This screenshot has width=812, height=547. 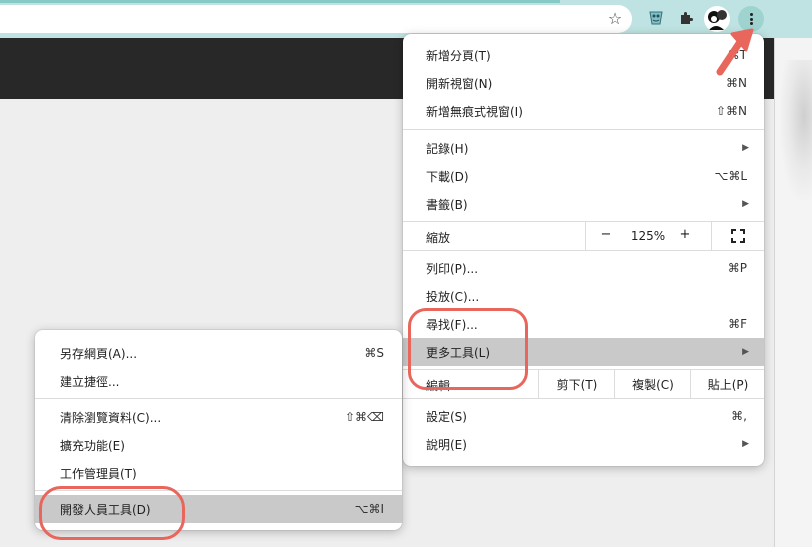 I want to click on menu-item-history: 記錄(H) ▶, so click(x=583, y=148).